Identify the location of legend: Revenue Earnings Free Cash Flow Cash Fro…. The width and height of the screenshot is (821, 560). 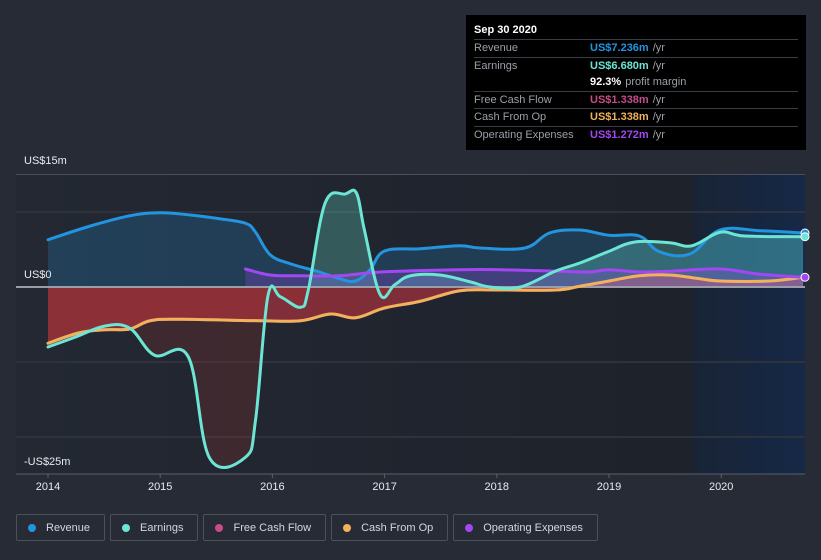
(307, 527).